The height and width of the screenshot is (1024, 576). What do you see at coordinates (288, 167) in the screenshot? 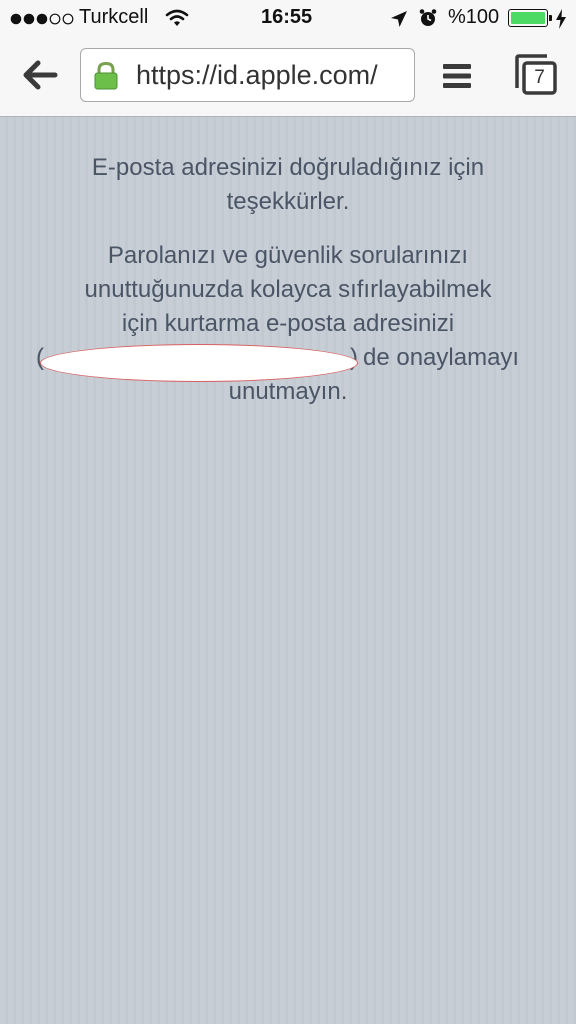
I see `message-line: E-posta adresinizi doğruladığınız için` at bounding box center [288, 167].